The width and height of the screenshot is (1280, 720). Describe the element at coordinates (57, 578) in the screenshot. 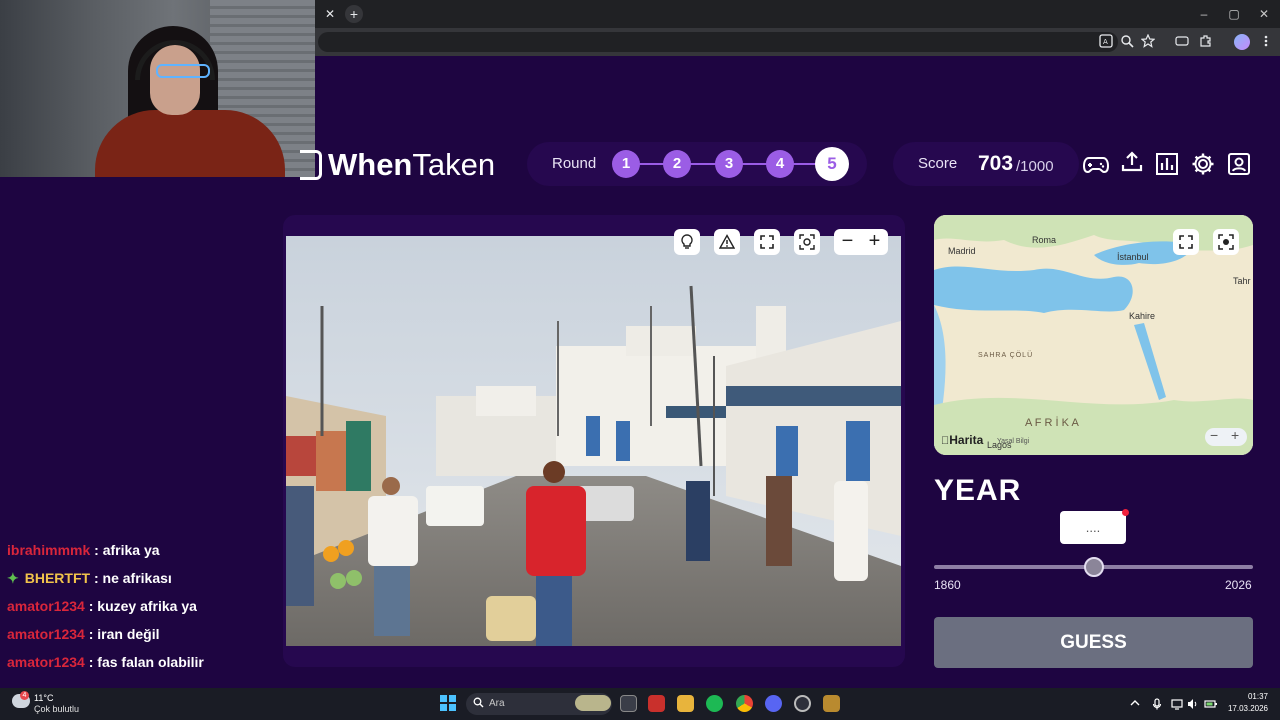

I see `chat-username: BHERTFT` at that location.